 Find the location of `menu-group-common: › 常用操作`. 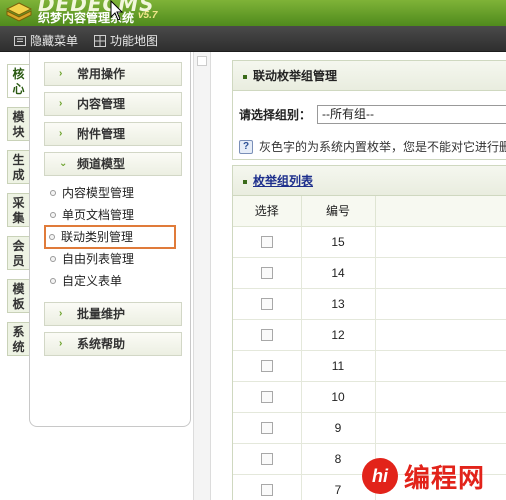

menu-group-common: › 常用操作 is located at coordinates (113, 74).